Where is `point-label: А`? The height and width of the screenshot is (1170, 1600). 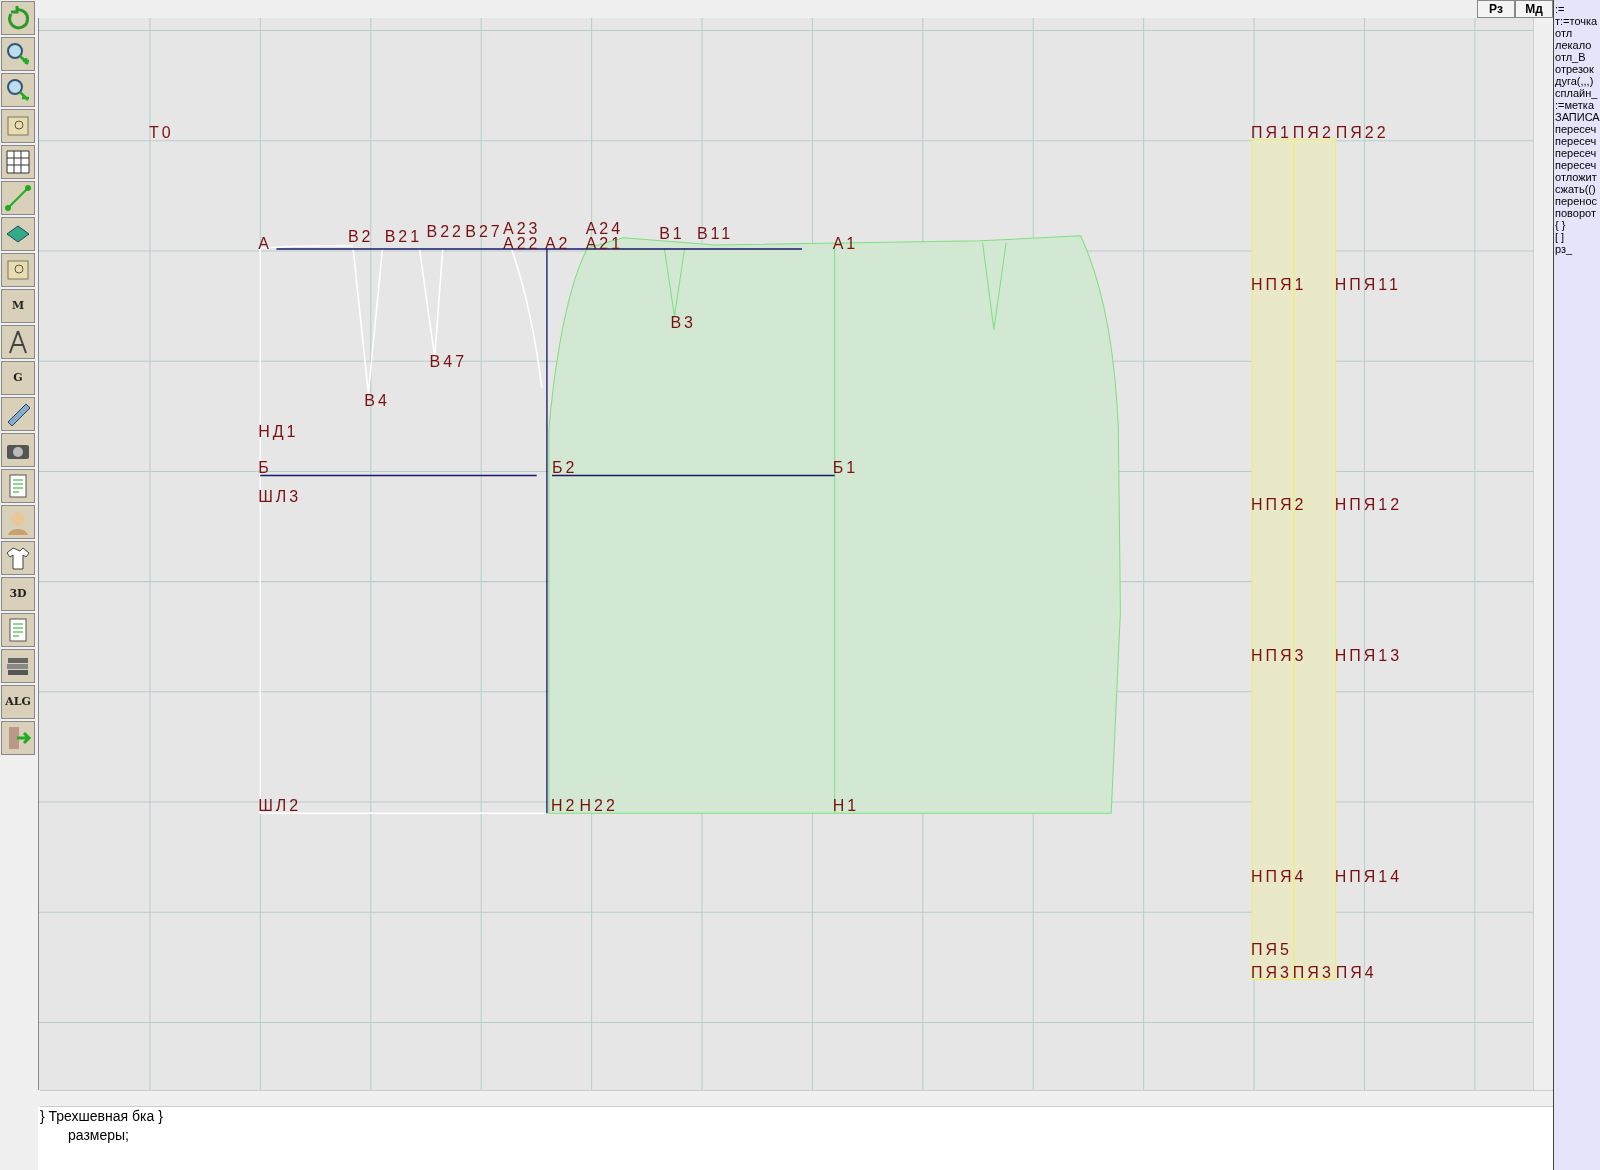
point-label: А is located at coordinates (265, 243).